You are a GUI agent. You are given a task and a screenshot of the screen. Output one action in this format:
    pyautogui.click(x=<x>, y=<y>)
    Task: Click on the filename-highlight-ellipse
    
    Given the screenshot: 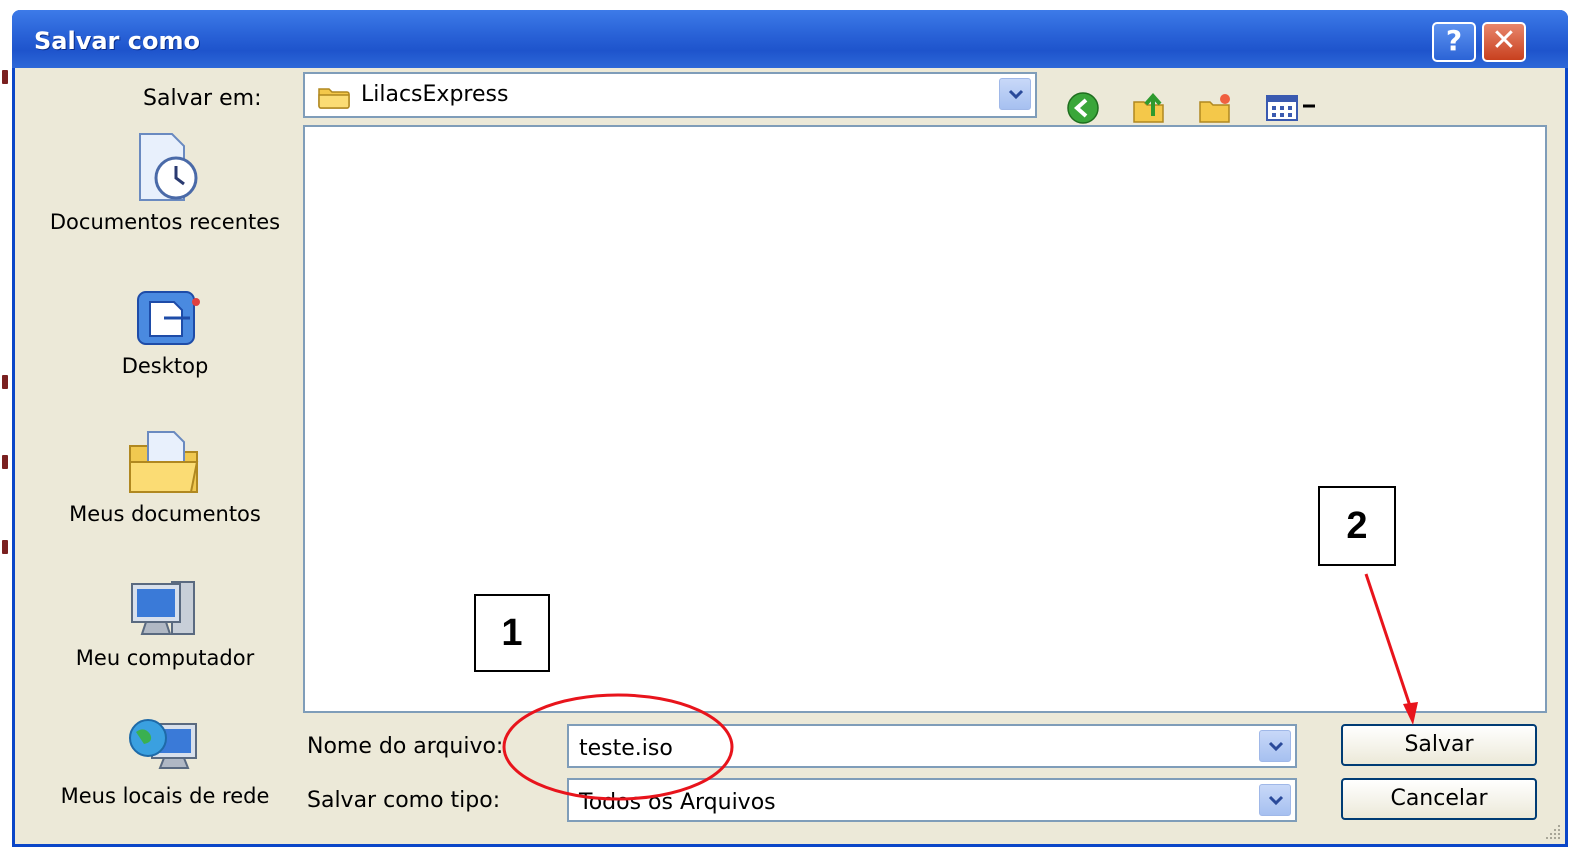 What is the action you would take?
    pyautogui.click(x=618, y=747)
    